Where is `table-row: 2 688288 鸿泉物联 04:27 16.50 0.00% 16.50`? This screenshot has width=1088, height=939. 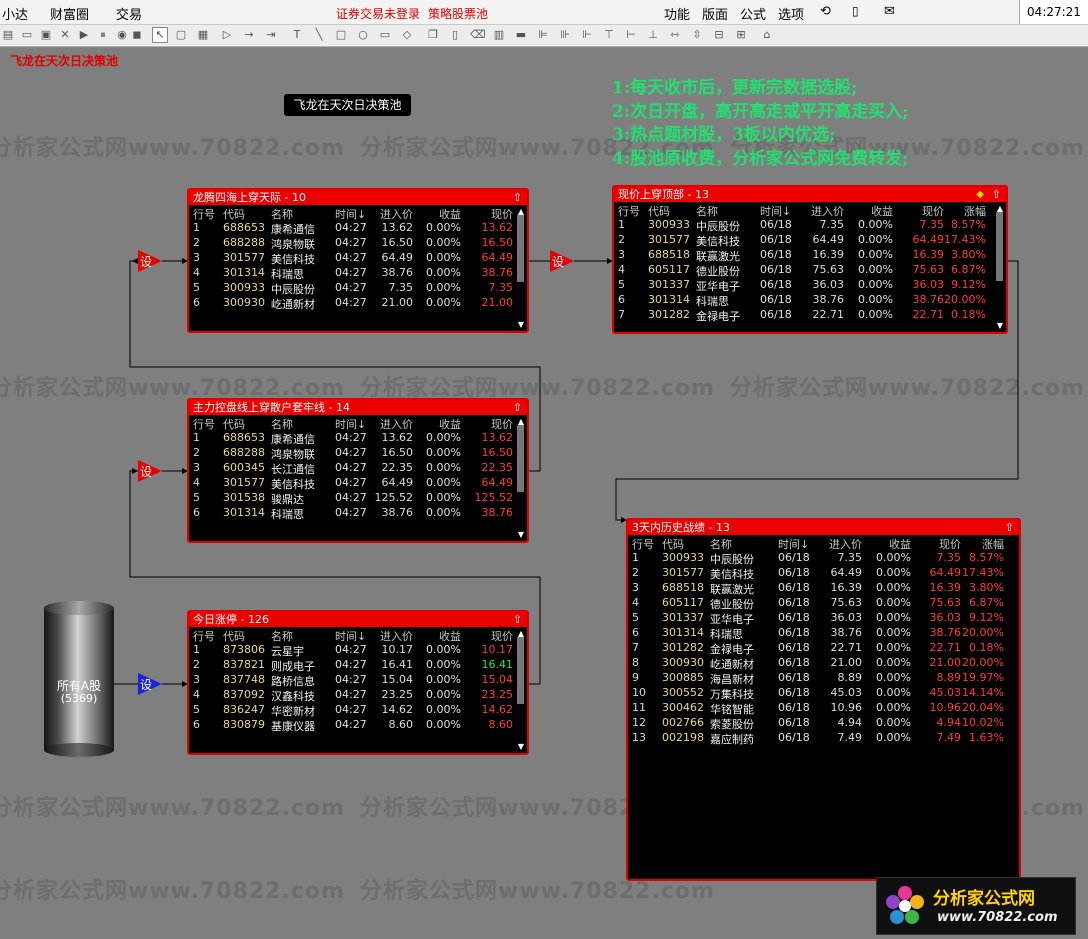 table-row: 2 688288 鸿泉物联 04:27 16.50 0.00% 16.50 is located at coordinates (358, 243).